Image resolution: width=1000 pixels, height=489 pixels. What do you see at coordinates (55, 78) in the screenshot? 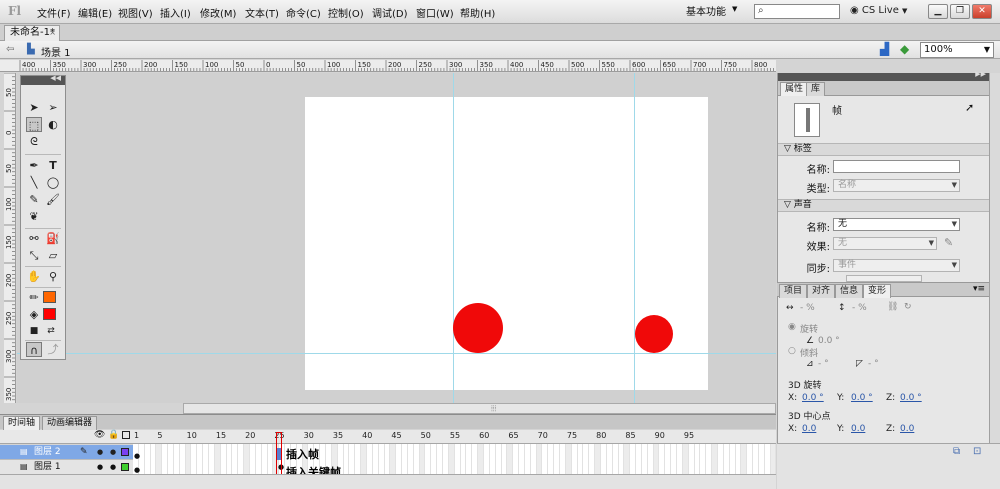
I see `collapse-icon: ◀◀` at bounding box center [55, 78].